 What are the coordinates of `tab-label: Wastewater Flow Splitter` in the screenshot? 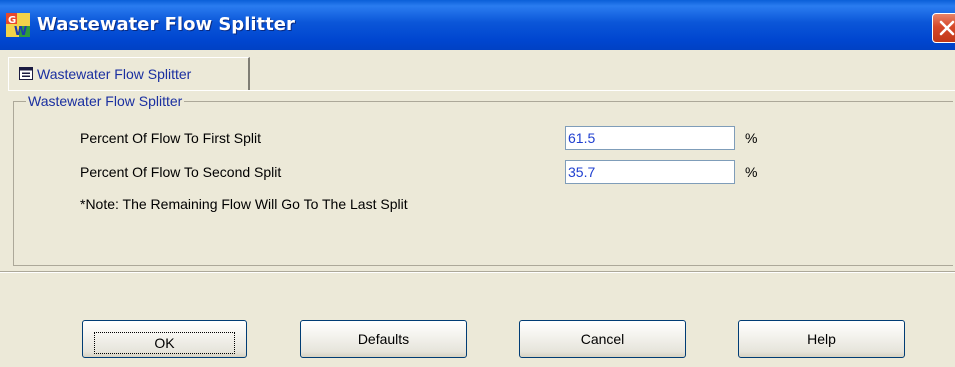 It's located at (114, 74).